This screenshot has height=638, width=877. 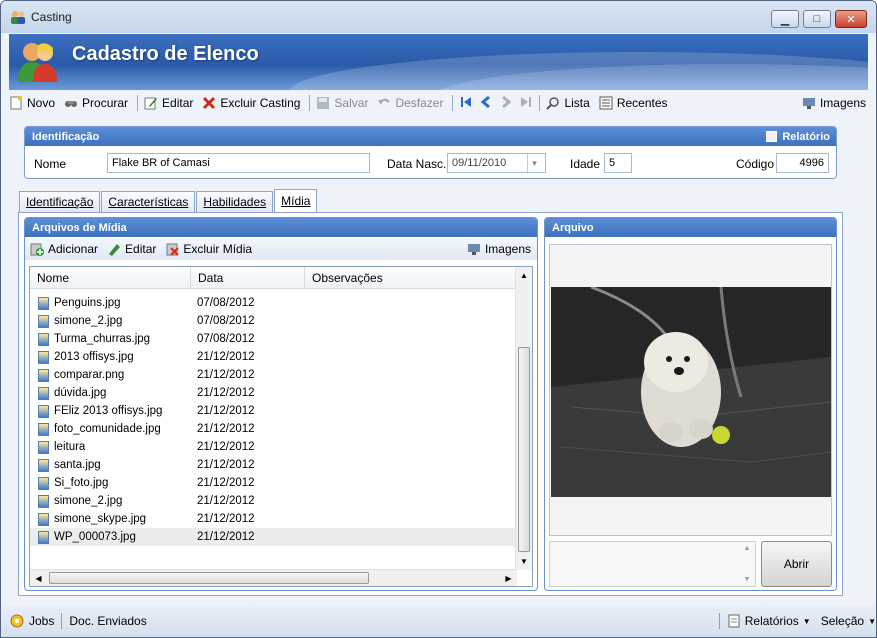 What do you see at coordinates (568, 103) in the screenshot?
I see `lista-button: Lista` at bounding box center [568, 103].